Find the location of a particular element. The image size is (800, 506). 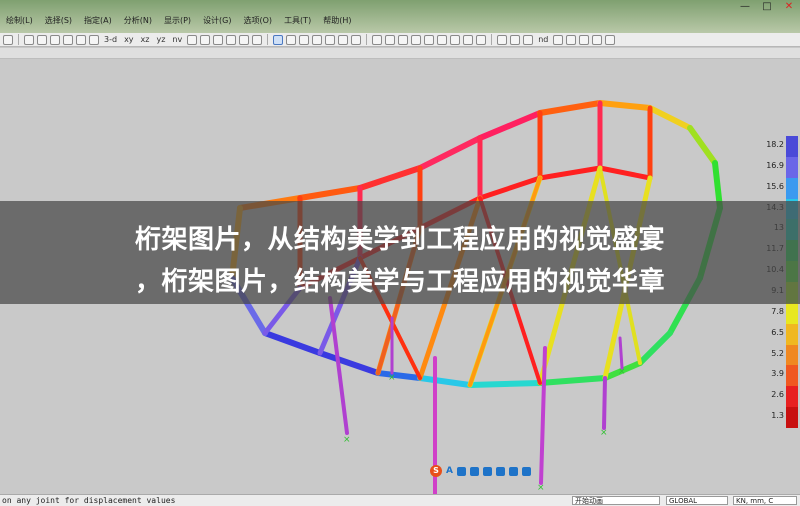

view-xz-button: xz is located at coordinates (145, 39).